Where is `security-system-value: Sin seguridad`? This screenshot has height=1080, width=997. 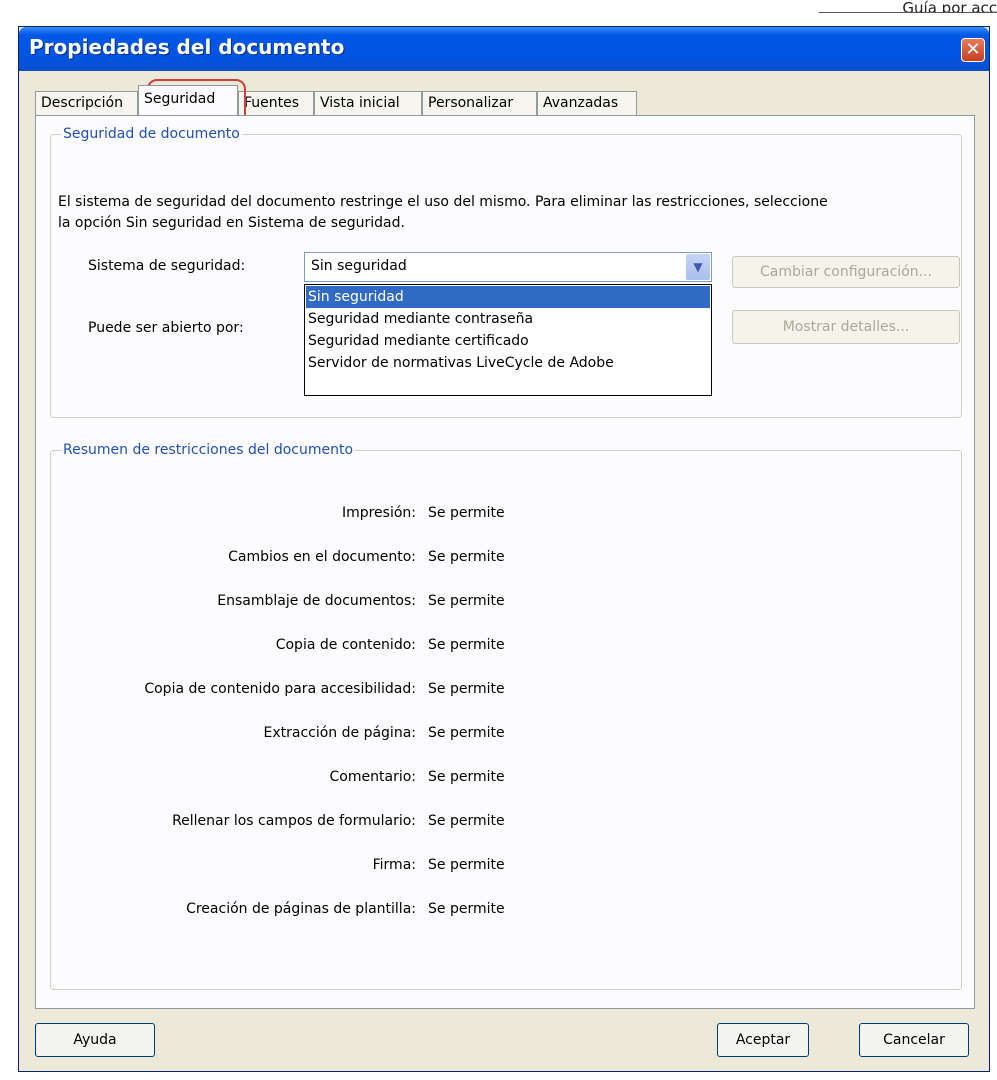
security-system-value: Sin seguridad is located at coordinates (359, 266).